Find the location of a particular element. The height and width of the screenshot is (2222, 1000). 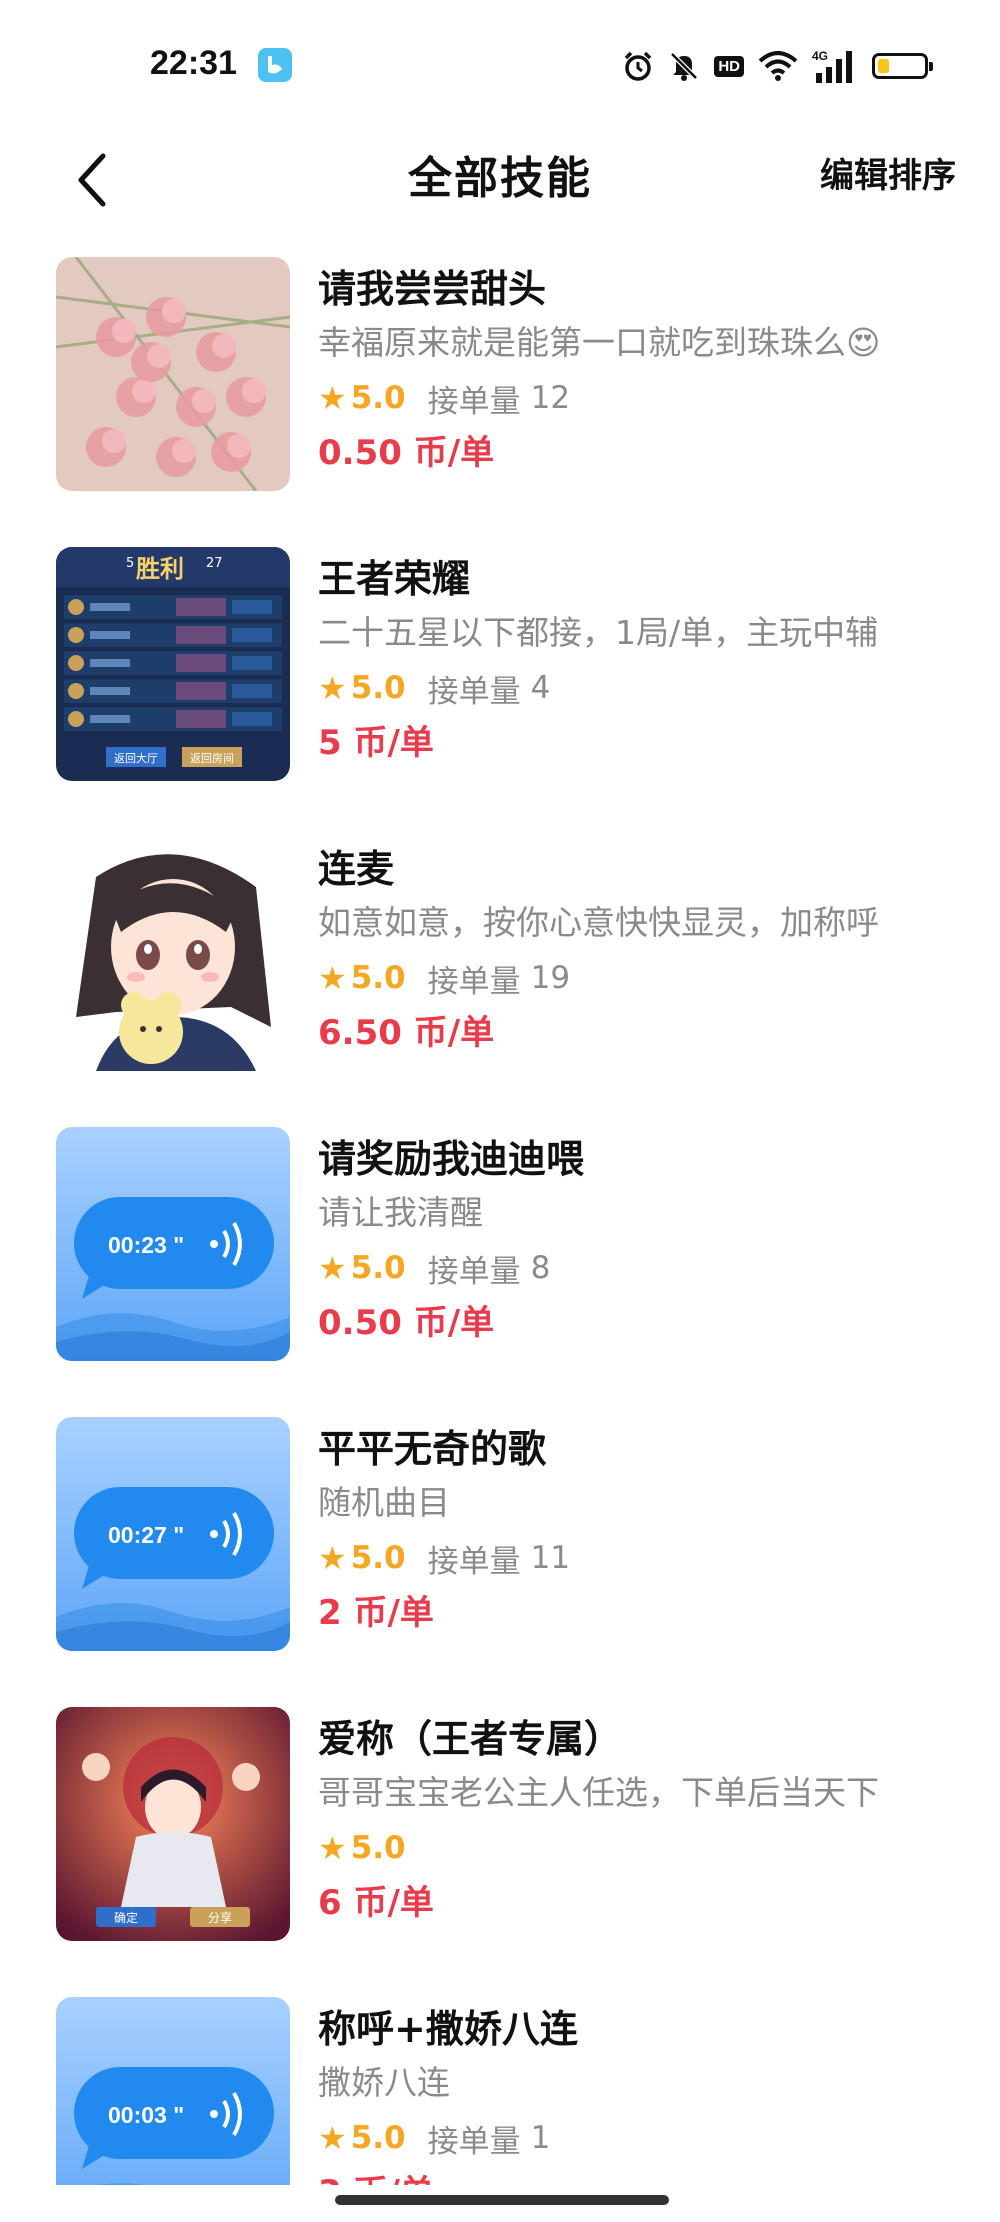

alarm-icon is located at coordinates (638, 66).